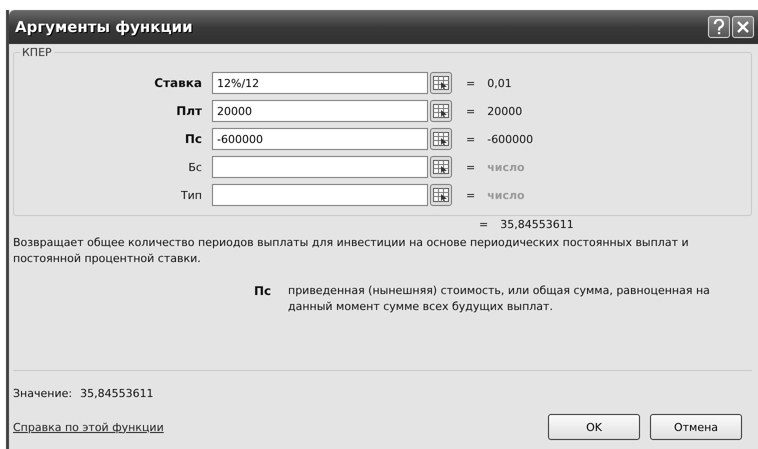 This screenshot has height=449, width=758. Describe the element at coordinates (594, 427) in the screenshot. I see `ok-button: OK` at that location.